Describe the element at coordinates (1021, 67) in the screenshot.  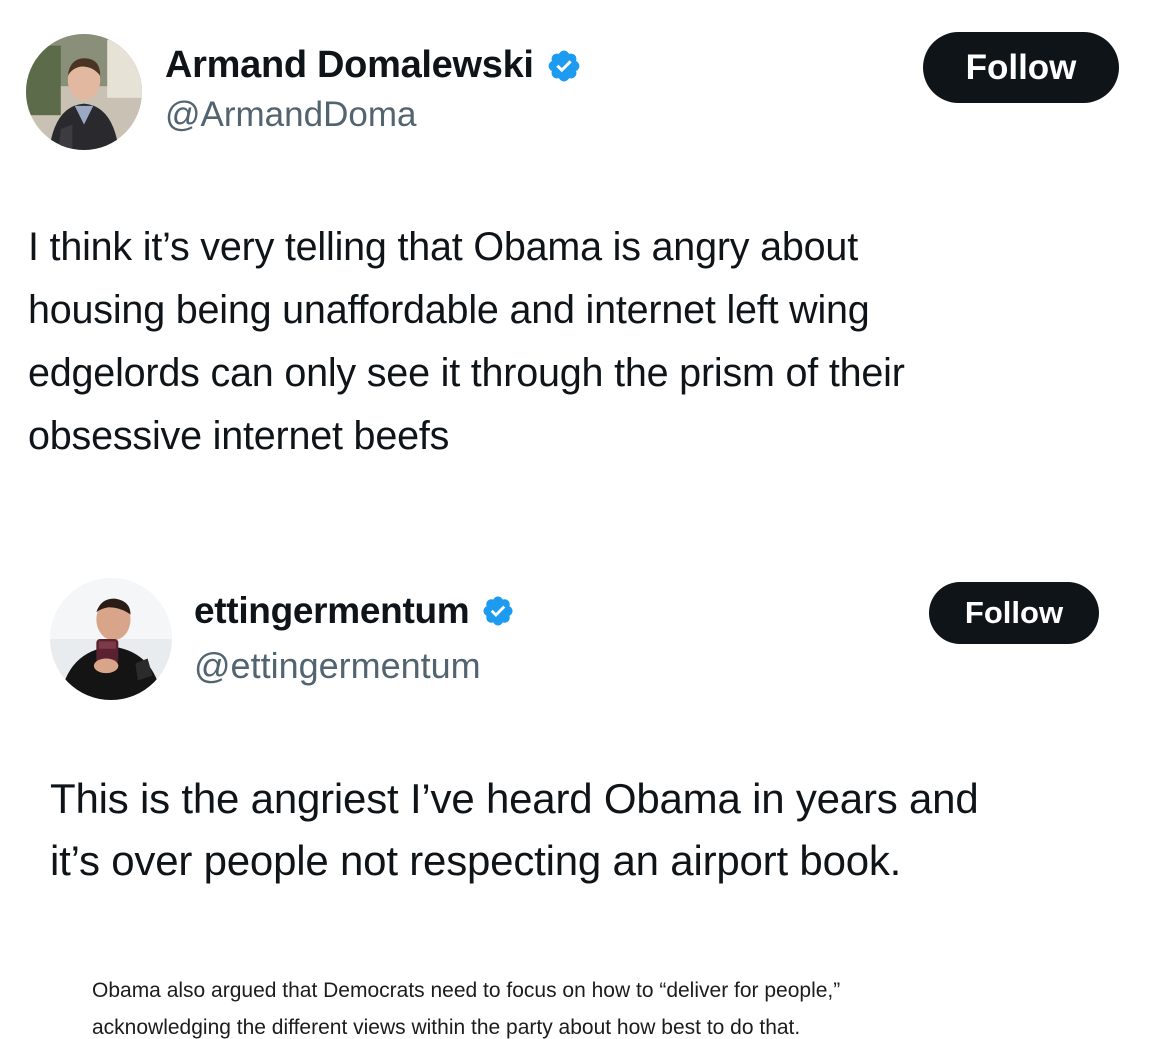
I see `outer-follow-button: Follow` at that location.